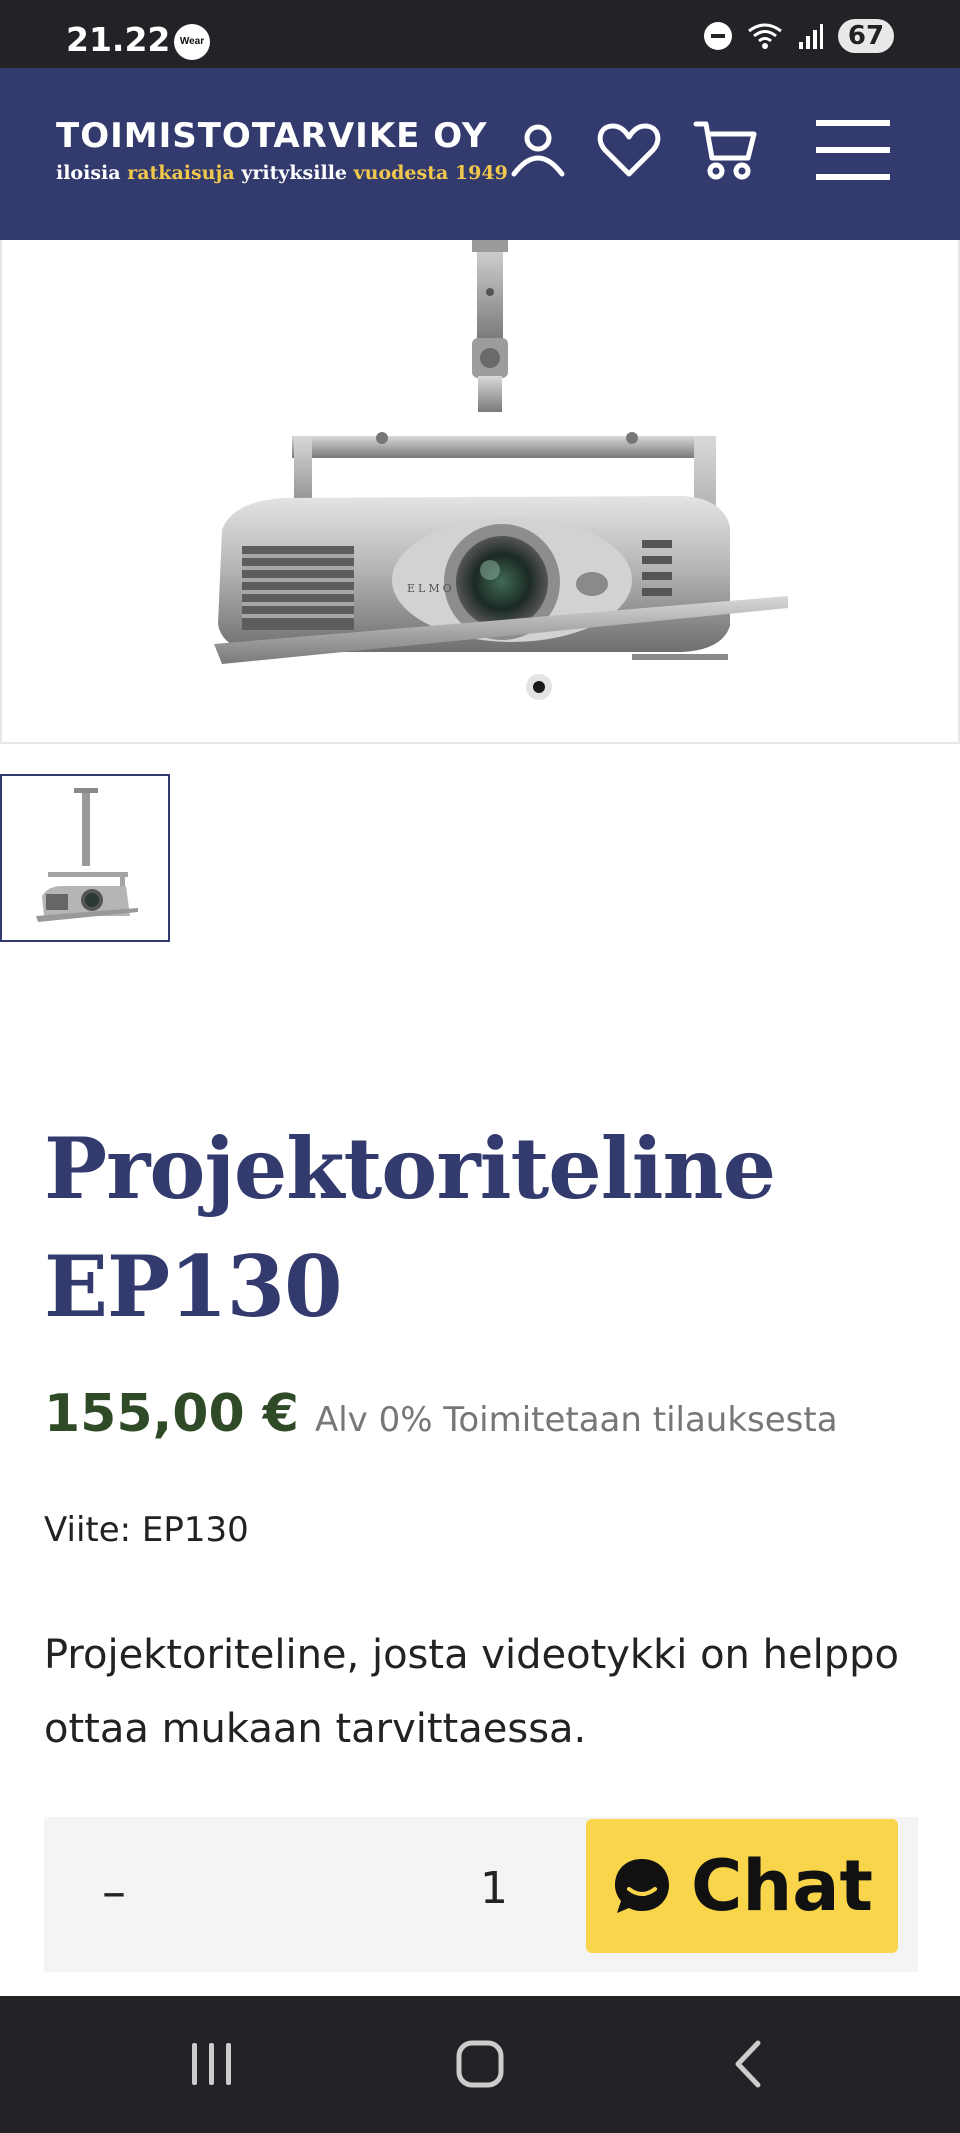 Image resolution: width=960 pixels, height=2133 pixels. What do you see at coordinates (576, 1420) in the screenshot?
I see `price-note: Alv 0% Toimitetaan tilauksesta` at bounding box center [576, 1420].